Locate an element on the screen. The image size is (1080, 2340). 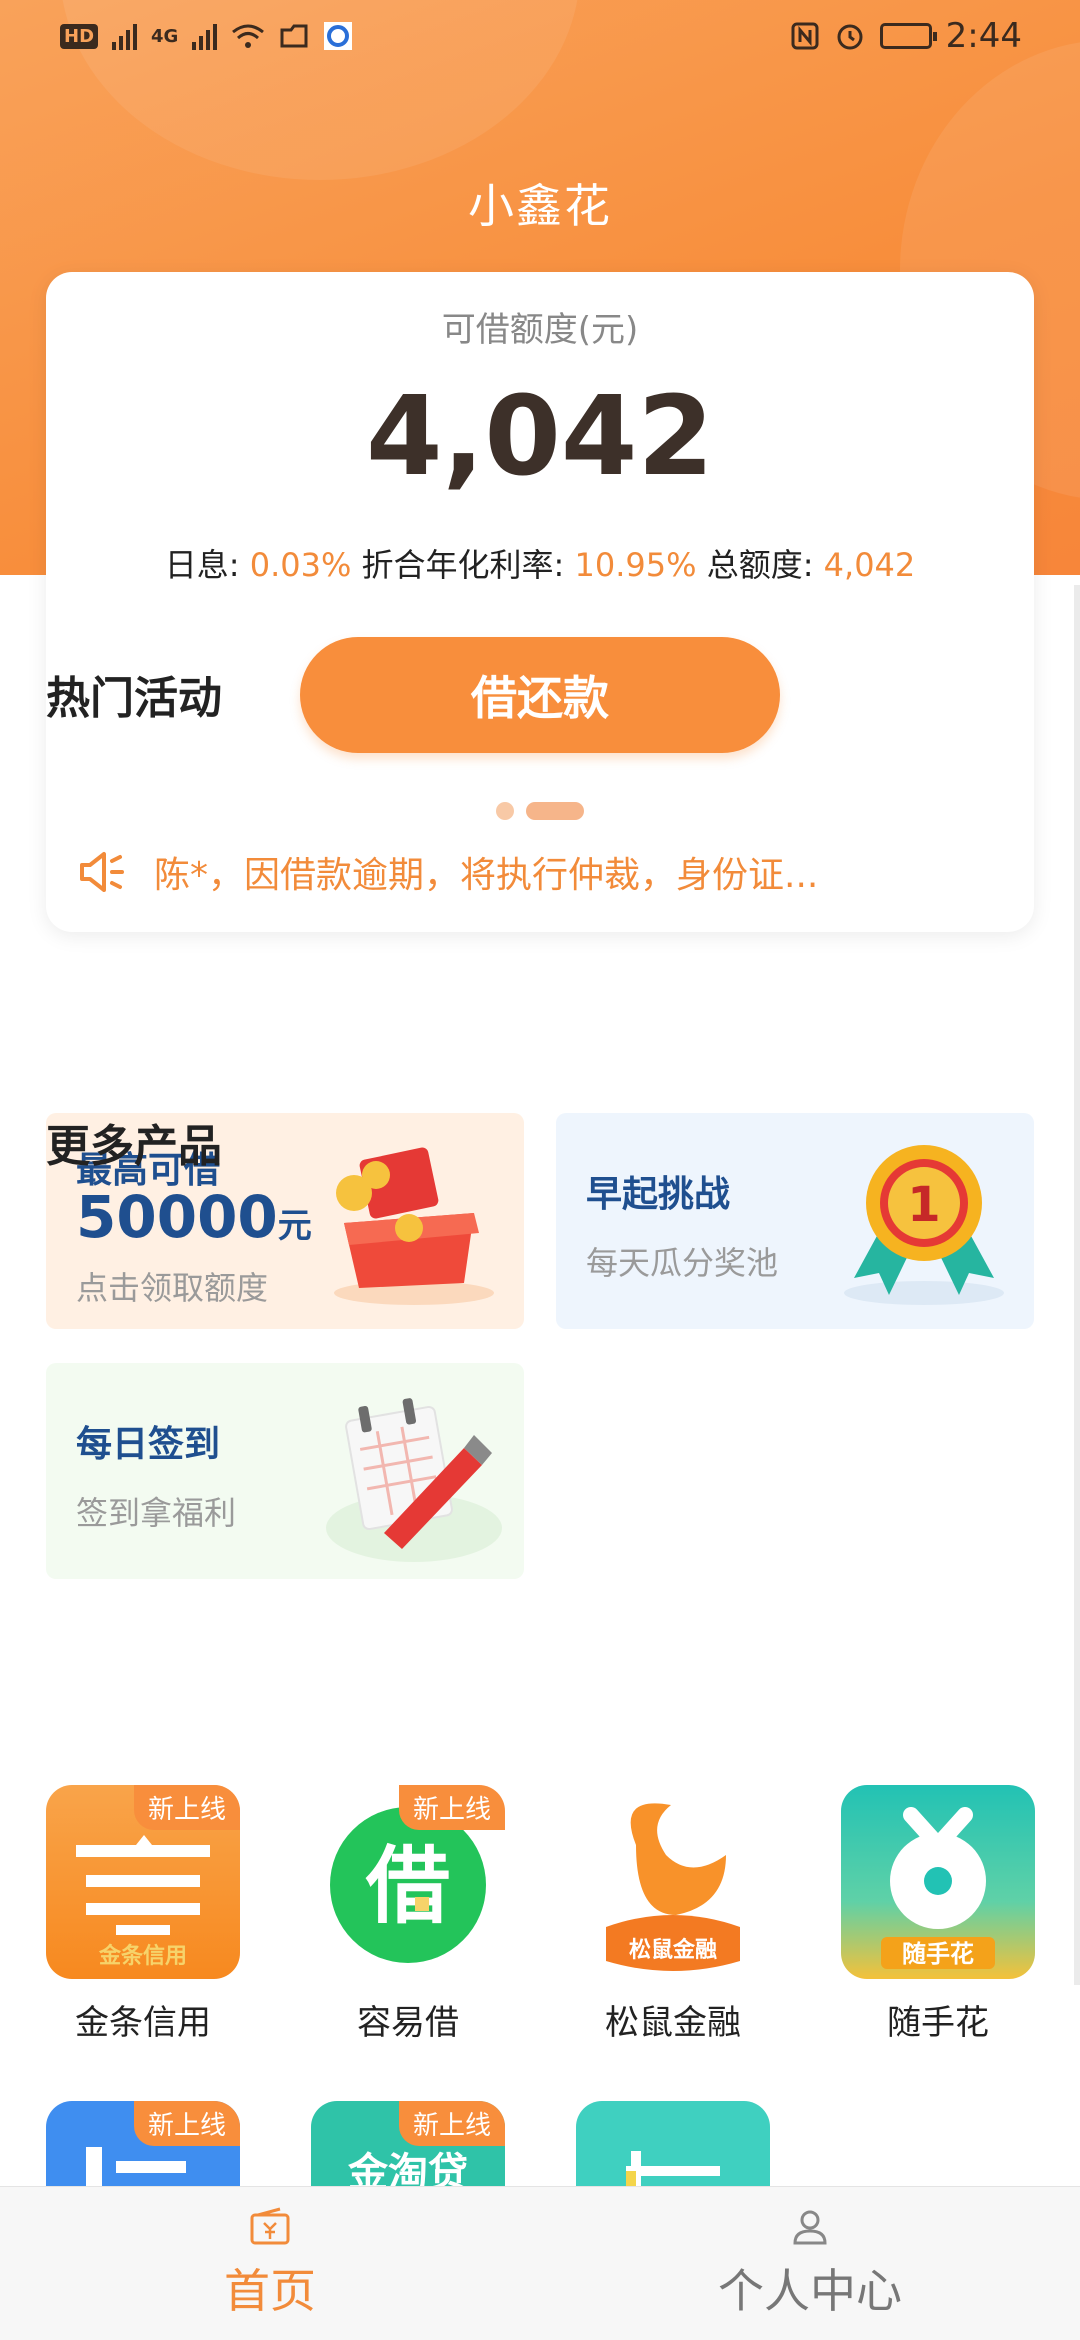
product-suishouhua: 随手花 随手花 is located at coordinates (938, 1914).